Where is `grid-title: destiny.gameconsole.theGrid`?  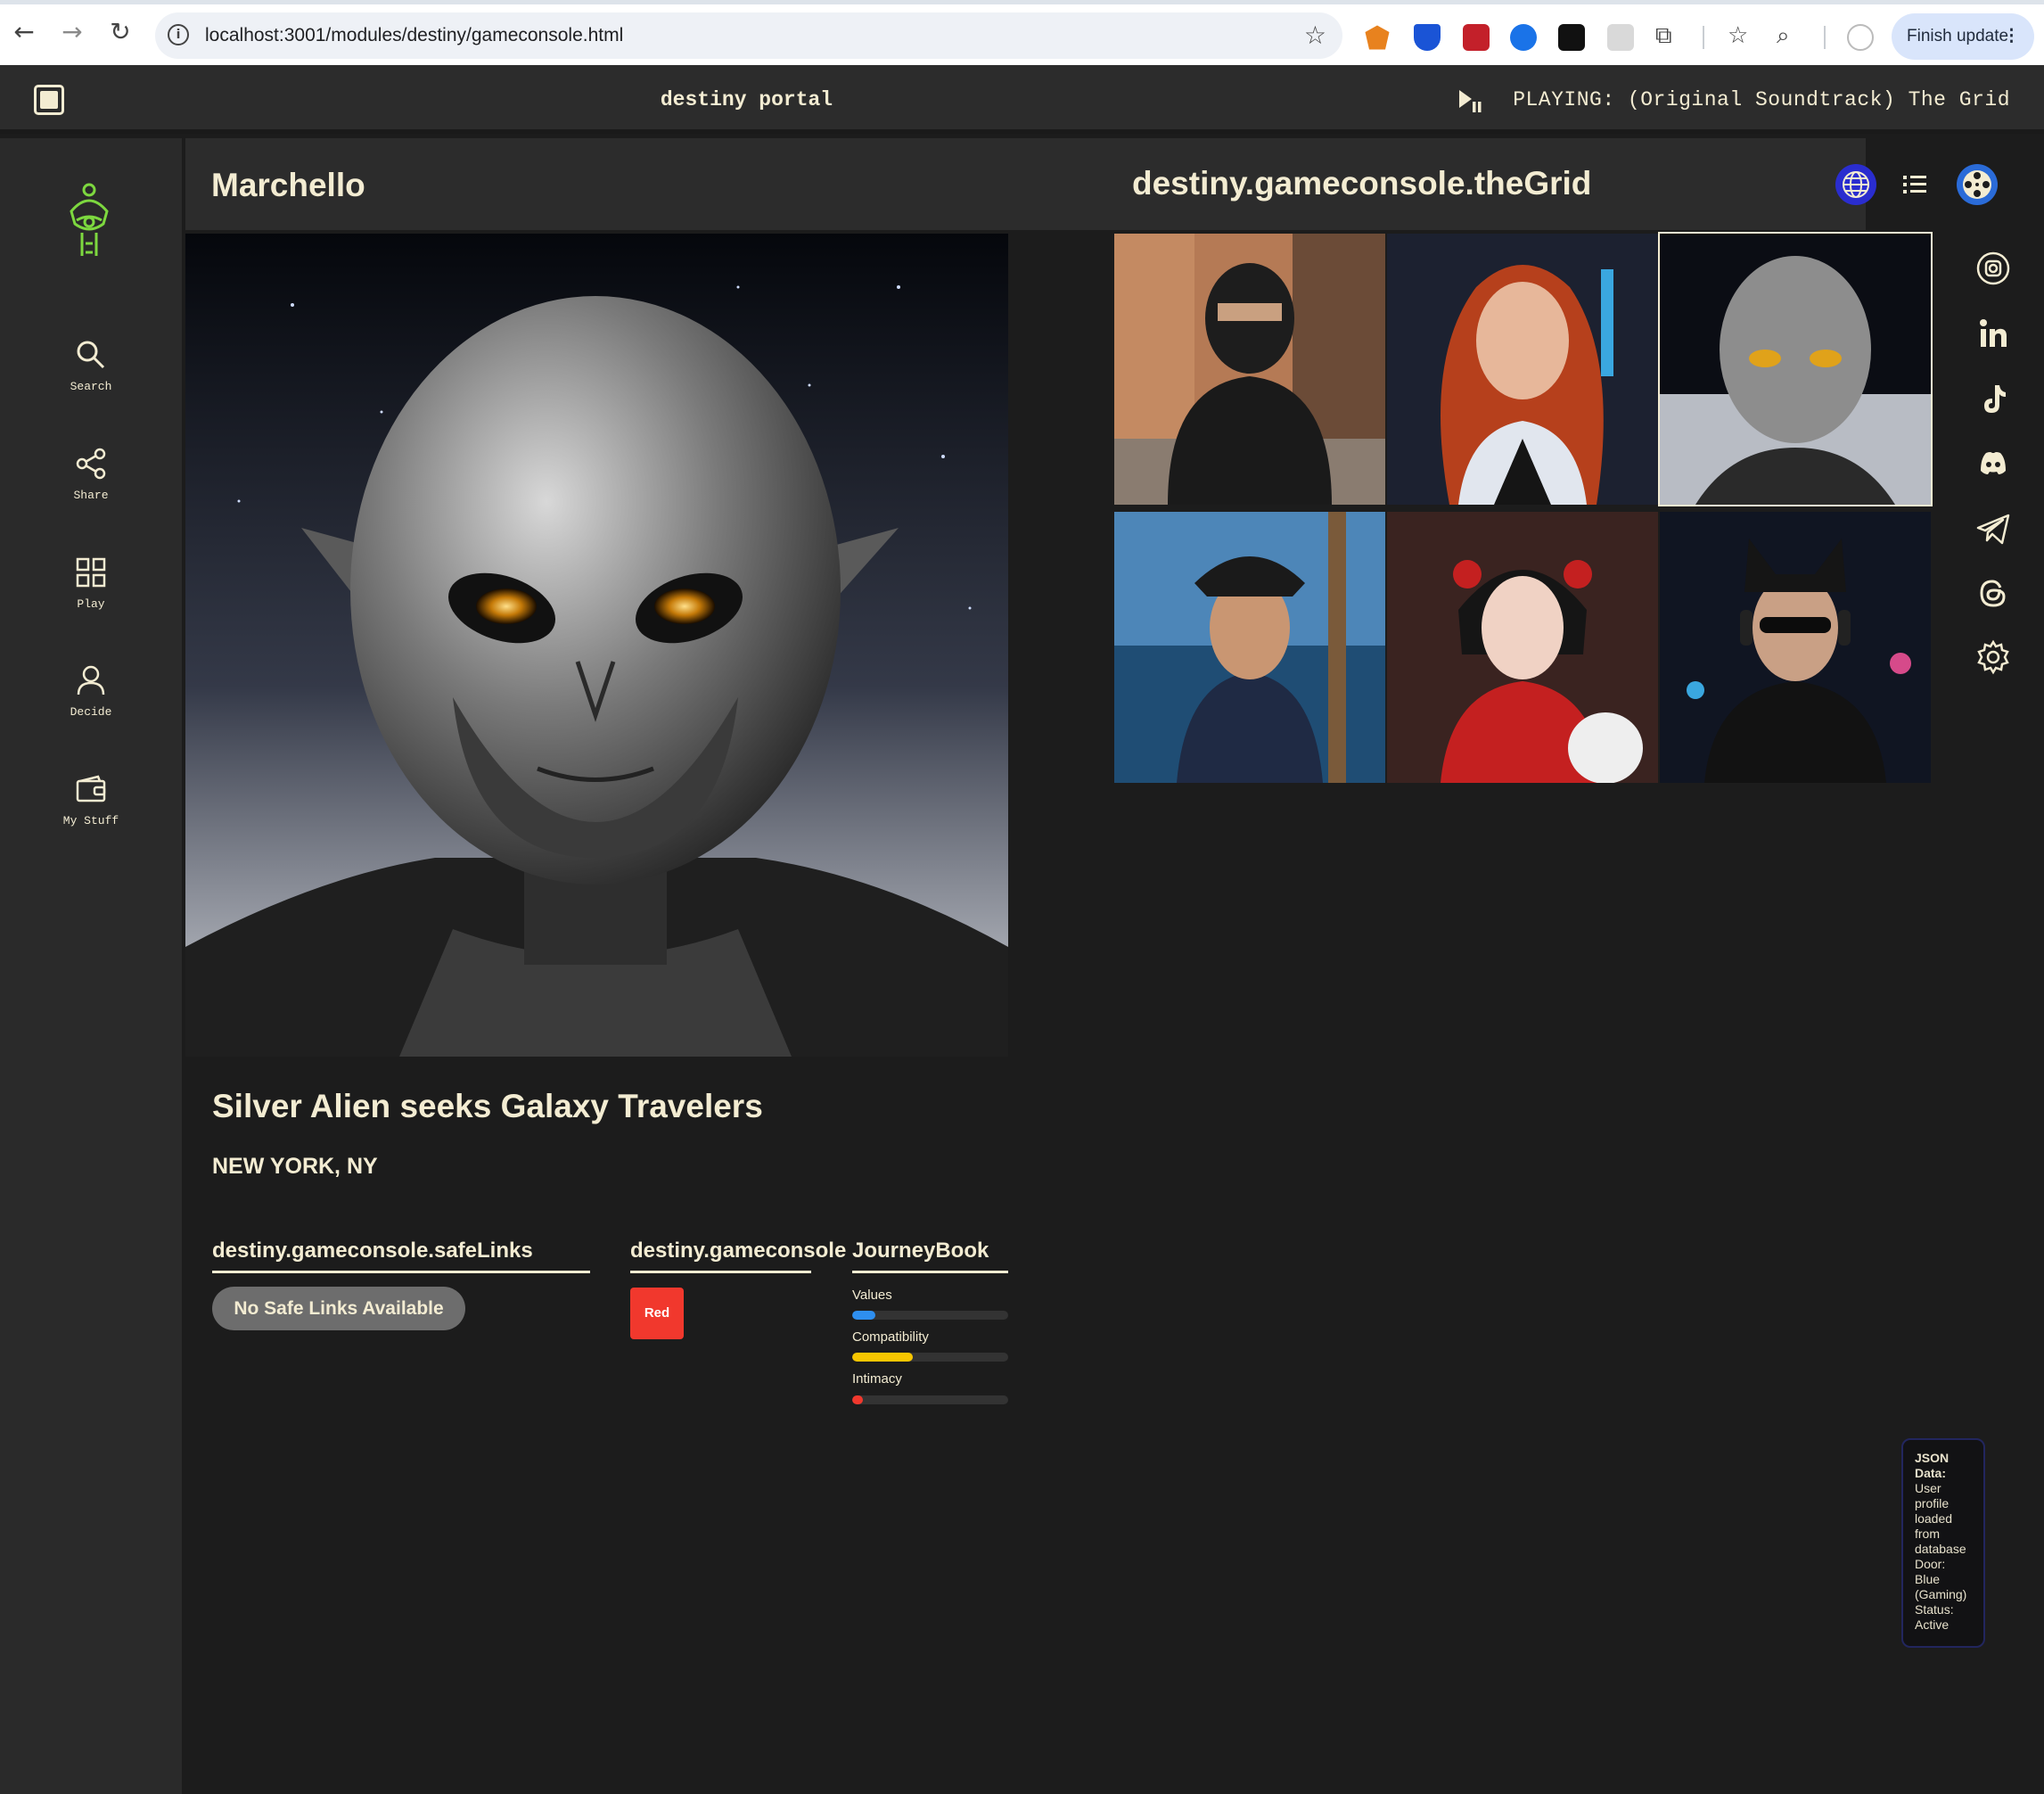
grid-title: destiny.gameconsole.theGrid is located at coordinates (1362, 183).